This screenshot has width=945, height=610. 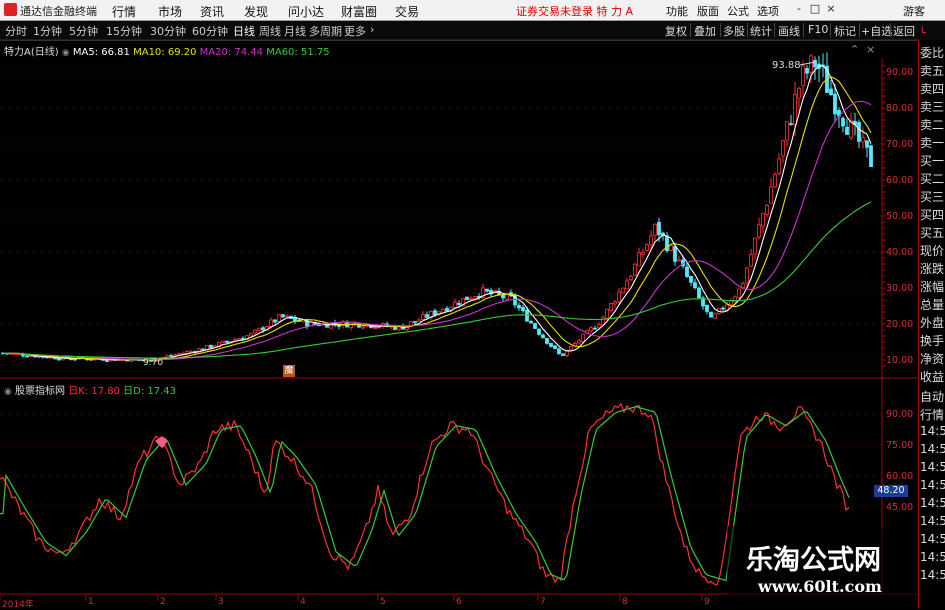 What do you see at coordinates (900, 445) in the screenshot?
I see `indicator-axis-label: 75.00` at bounding box center [900, 445].